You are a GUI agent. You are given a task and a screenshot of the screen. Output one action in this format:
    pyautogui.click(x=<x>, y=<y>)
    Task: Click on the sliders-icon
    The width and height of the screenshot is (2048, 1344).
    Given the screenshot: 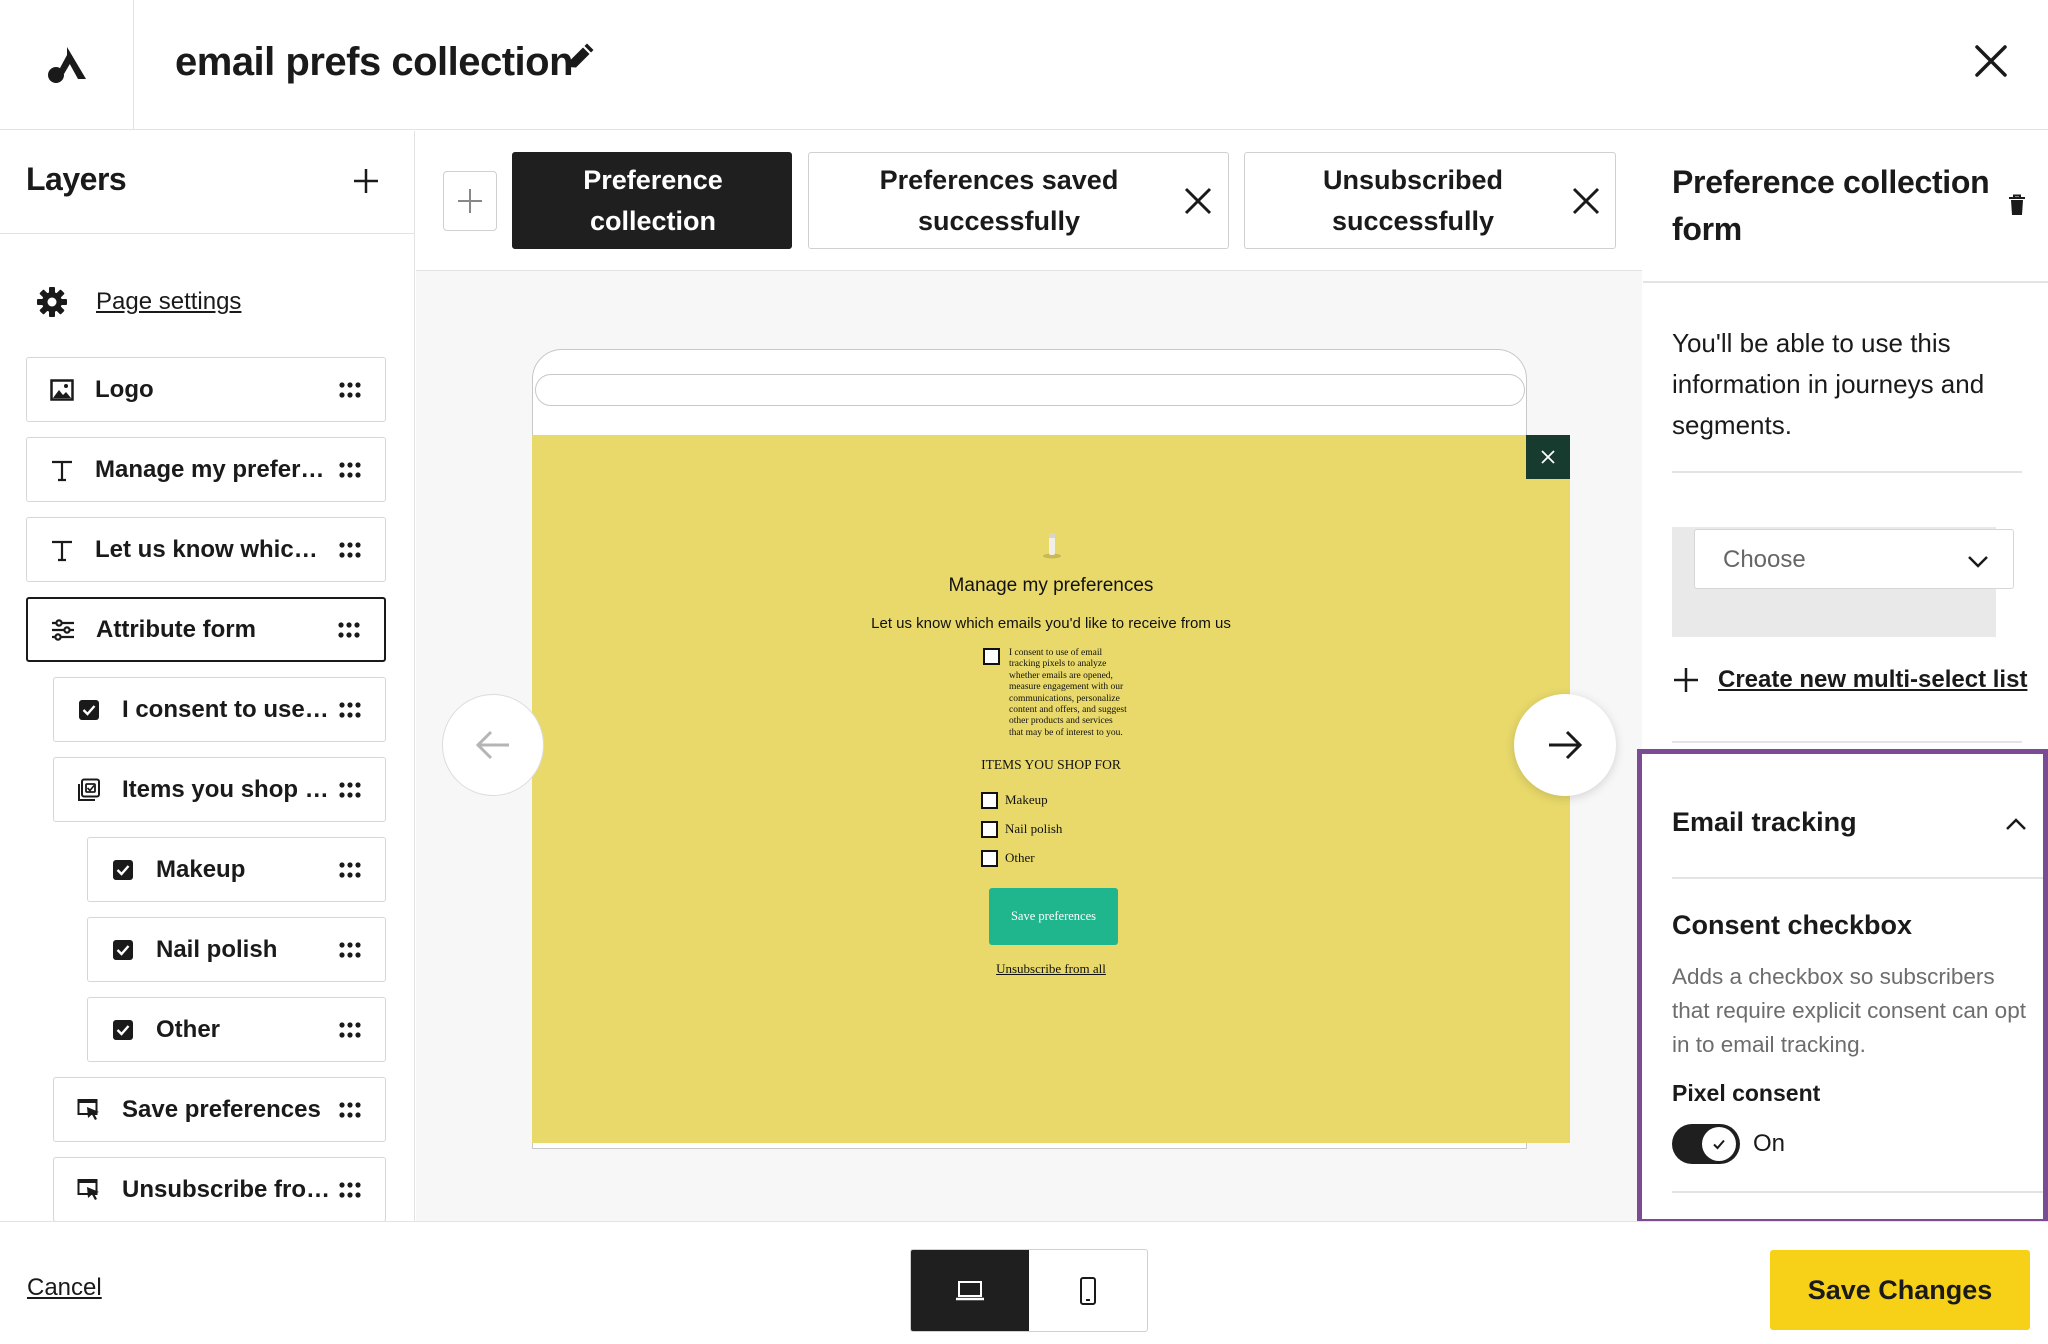 What is the action you would take?
    pyautogui.click(x=63, y=630)
    